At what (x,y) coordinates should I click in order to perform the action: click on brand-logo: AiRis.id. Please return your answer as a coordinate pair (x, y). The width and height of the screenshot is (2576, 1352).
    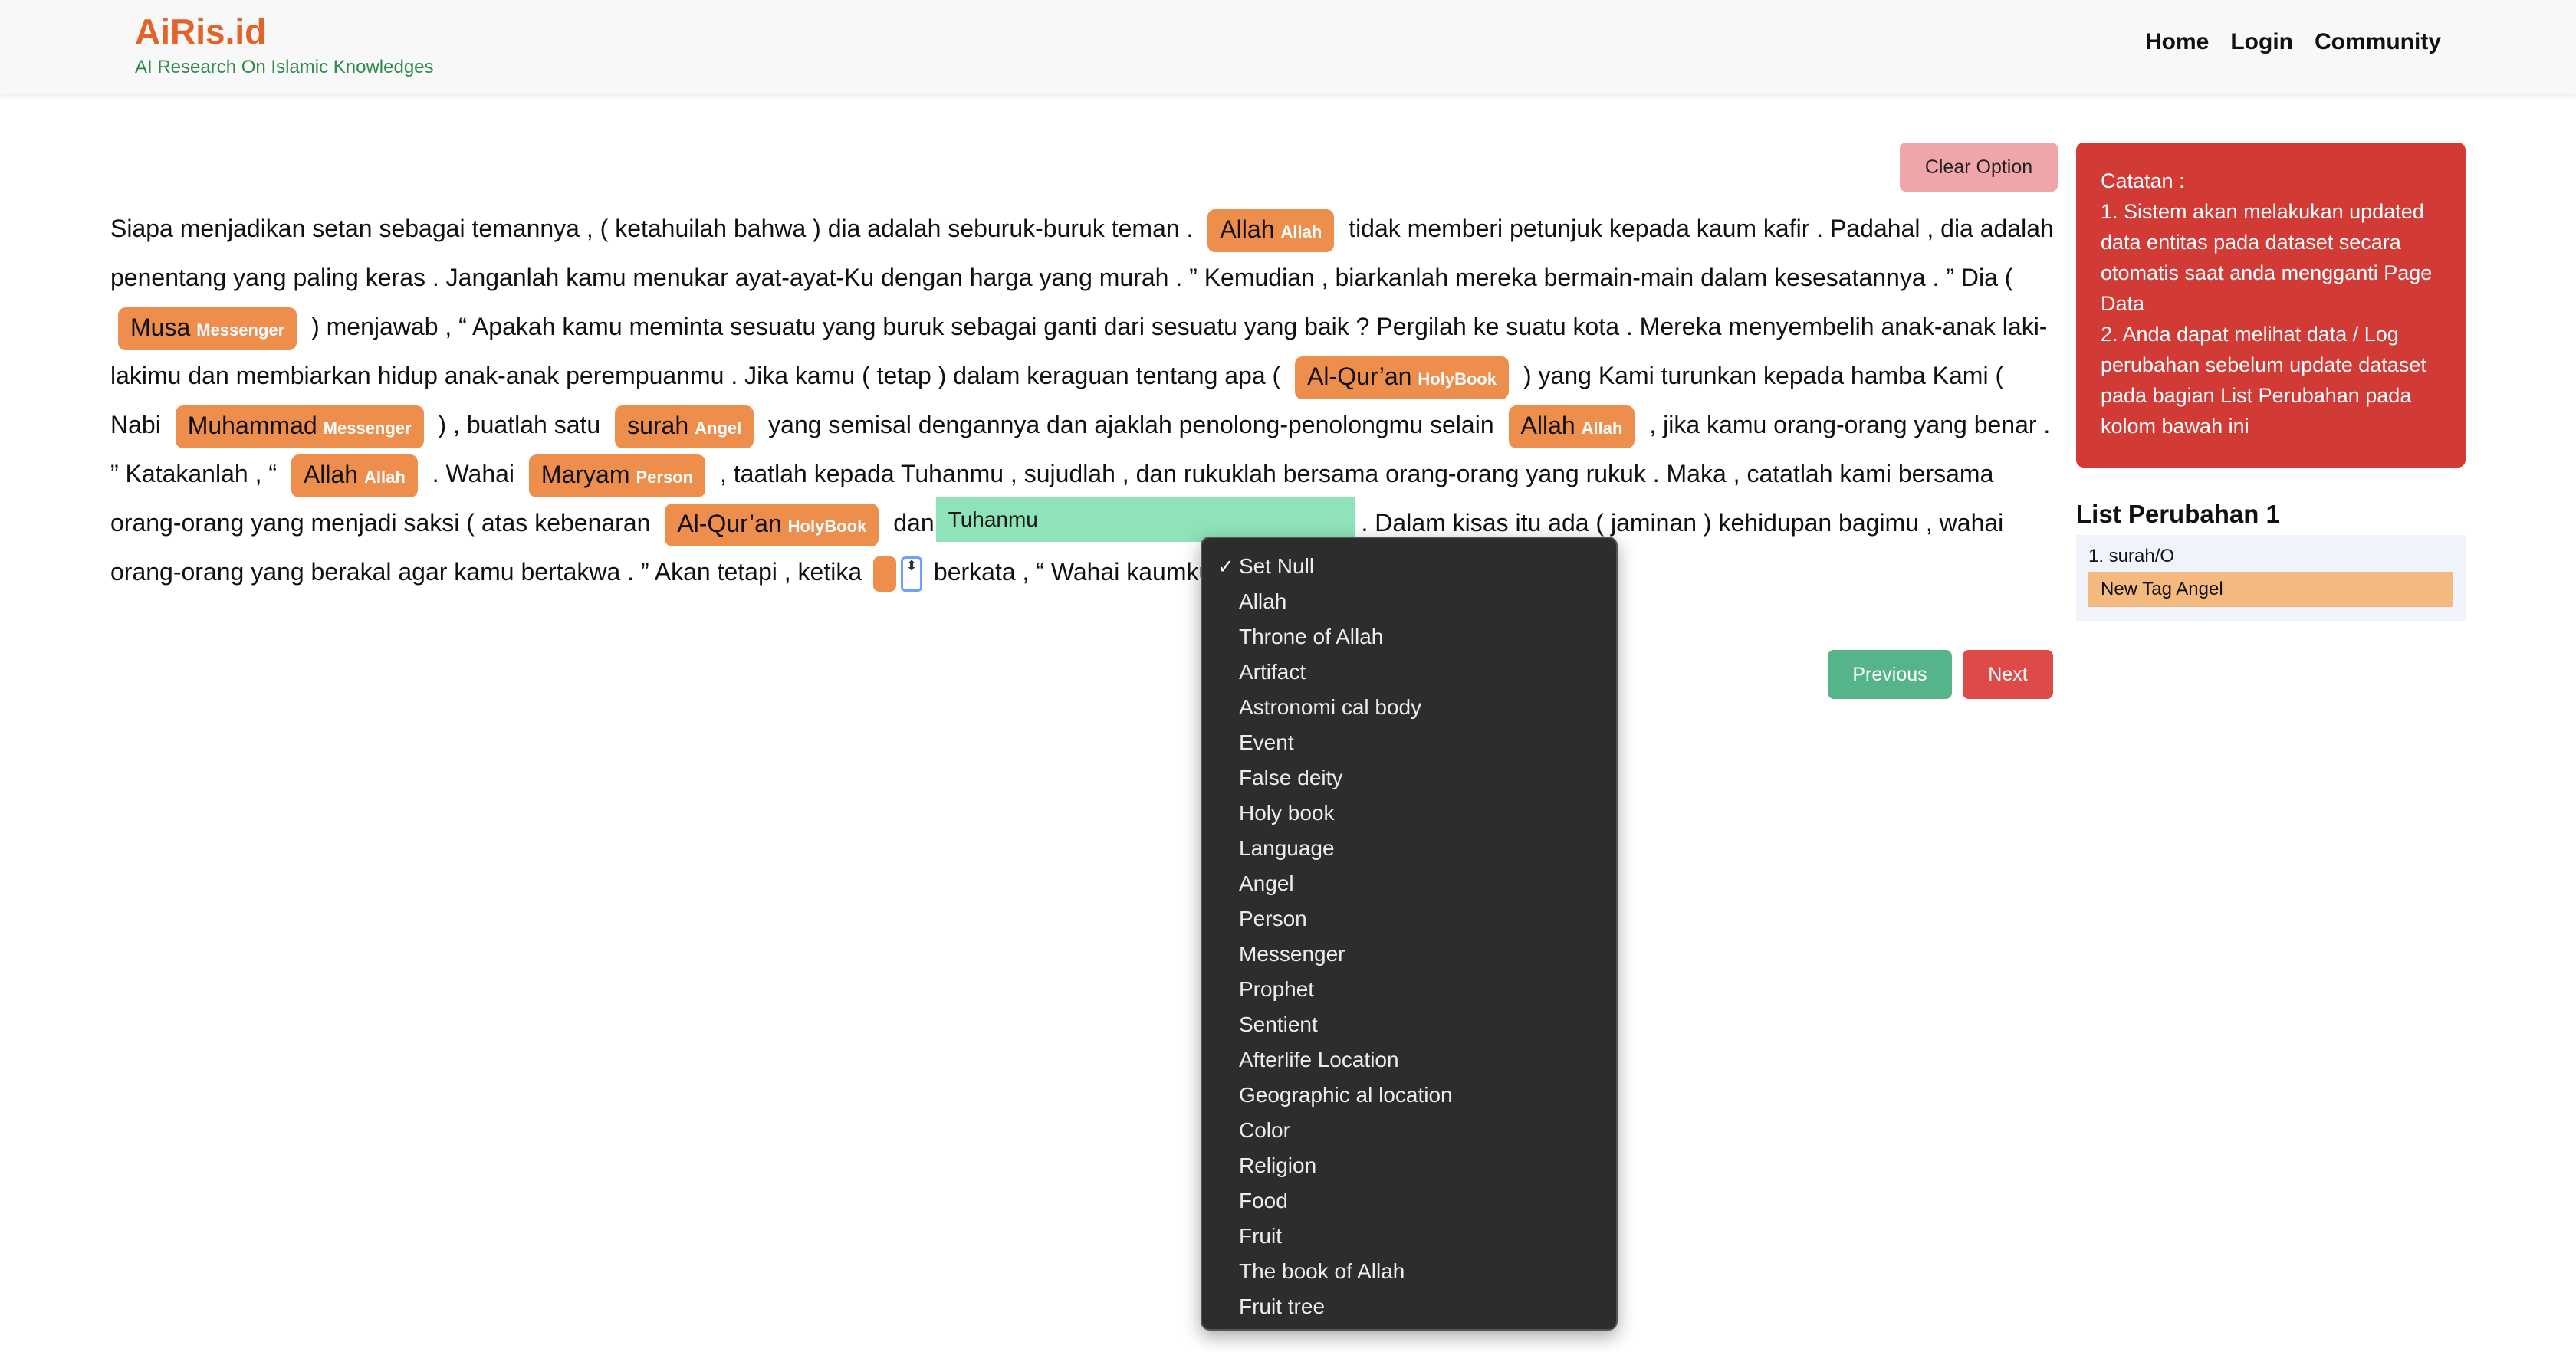
    Looking at the image, I should click on (201, 31).